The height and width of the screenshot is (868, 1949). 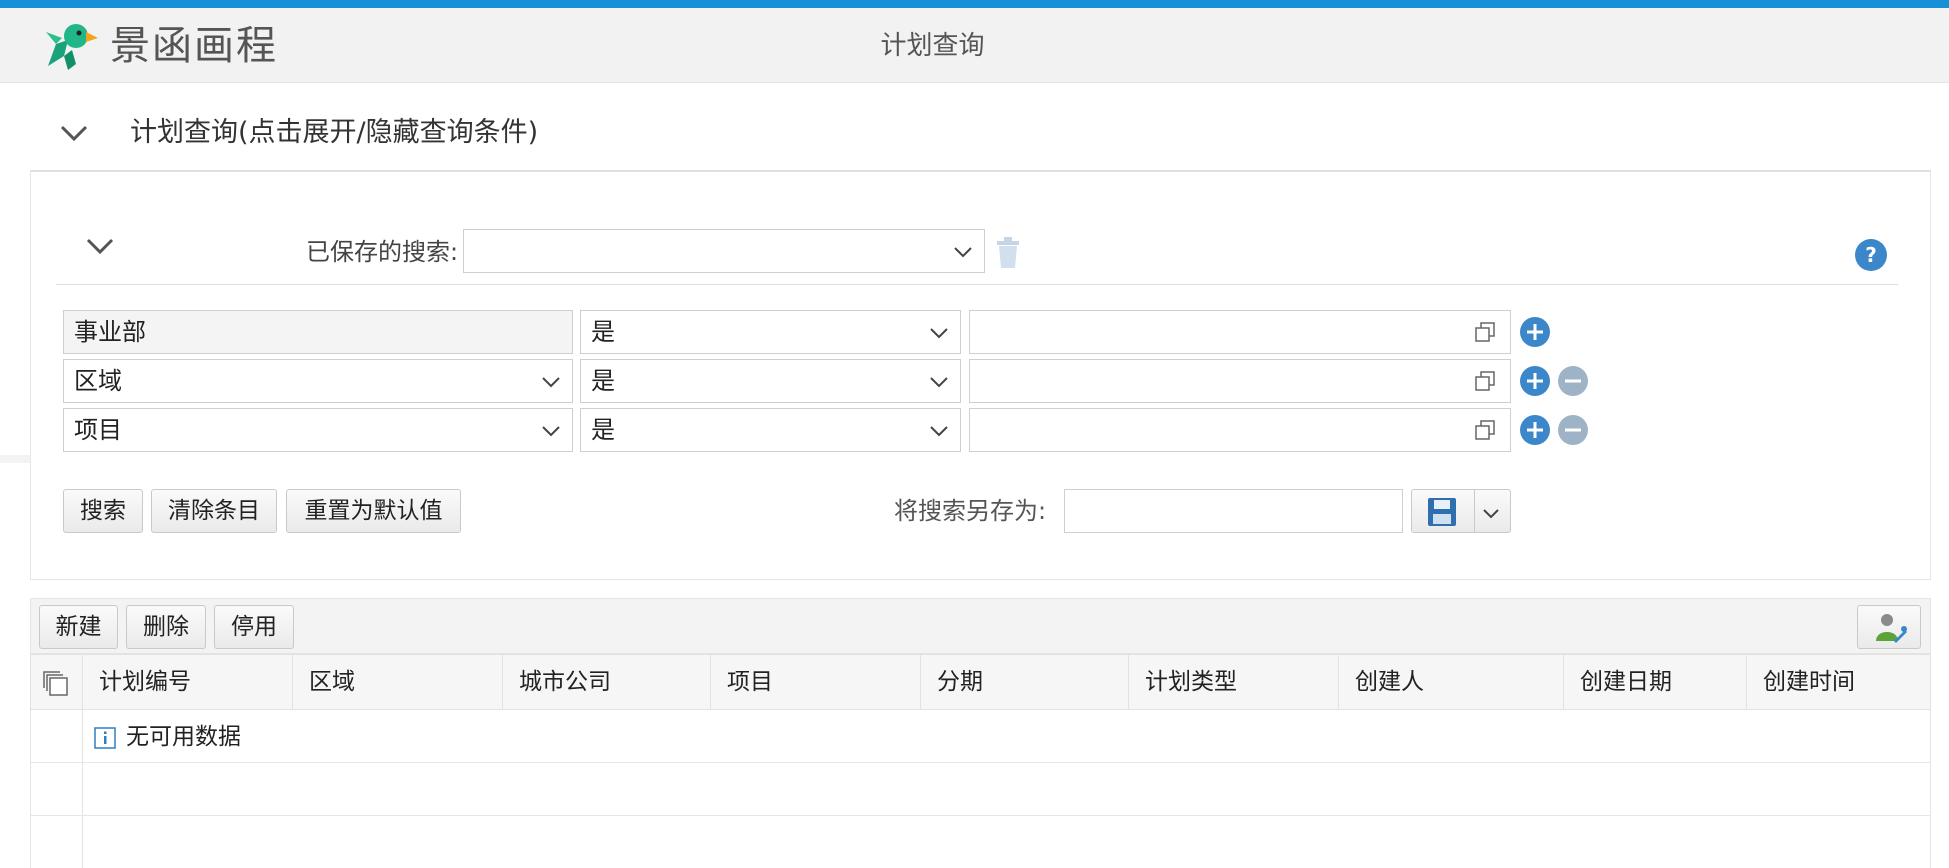 What do you see at coordinates (100, 246) in the screenshot?
I see `collapse-conditions-chevron-icon` at bounding box center [100, 246].